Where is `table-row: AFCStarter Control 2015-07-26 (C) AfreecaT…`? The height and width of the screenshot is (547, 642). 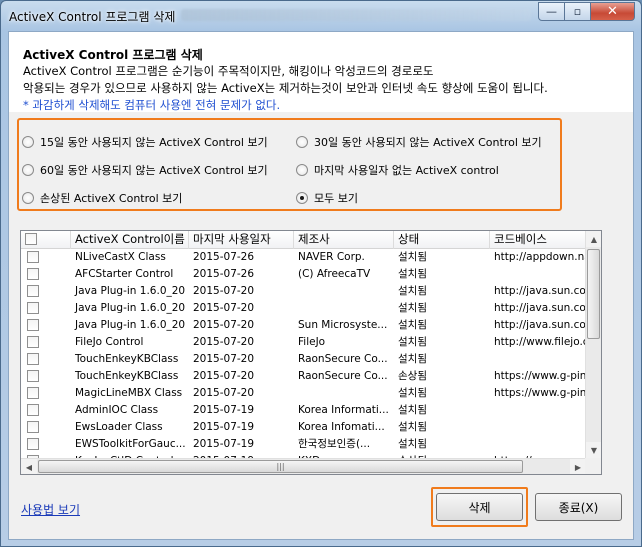
table-row: AFCStarter Control 2015-07-26 (C) AfreecaT… is located at coordinates (303, 274).